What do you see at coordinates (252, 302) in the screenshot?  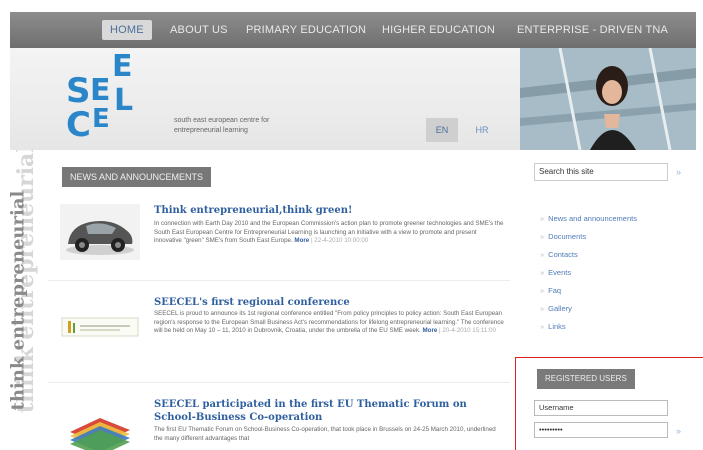 I see `article-title: SEECEL's first regional conference` at bounding box center [252, 302].